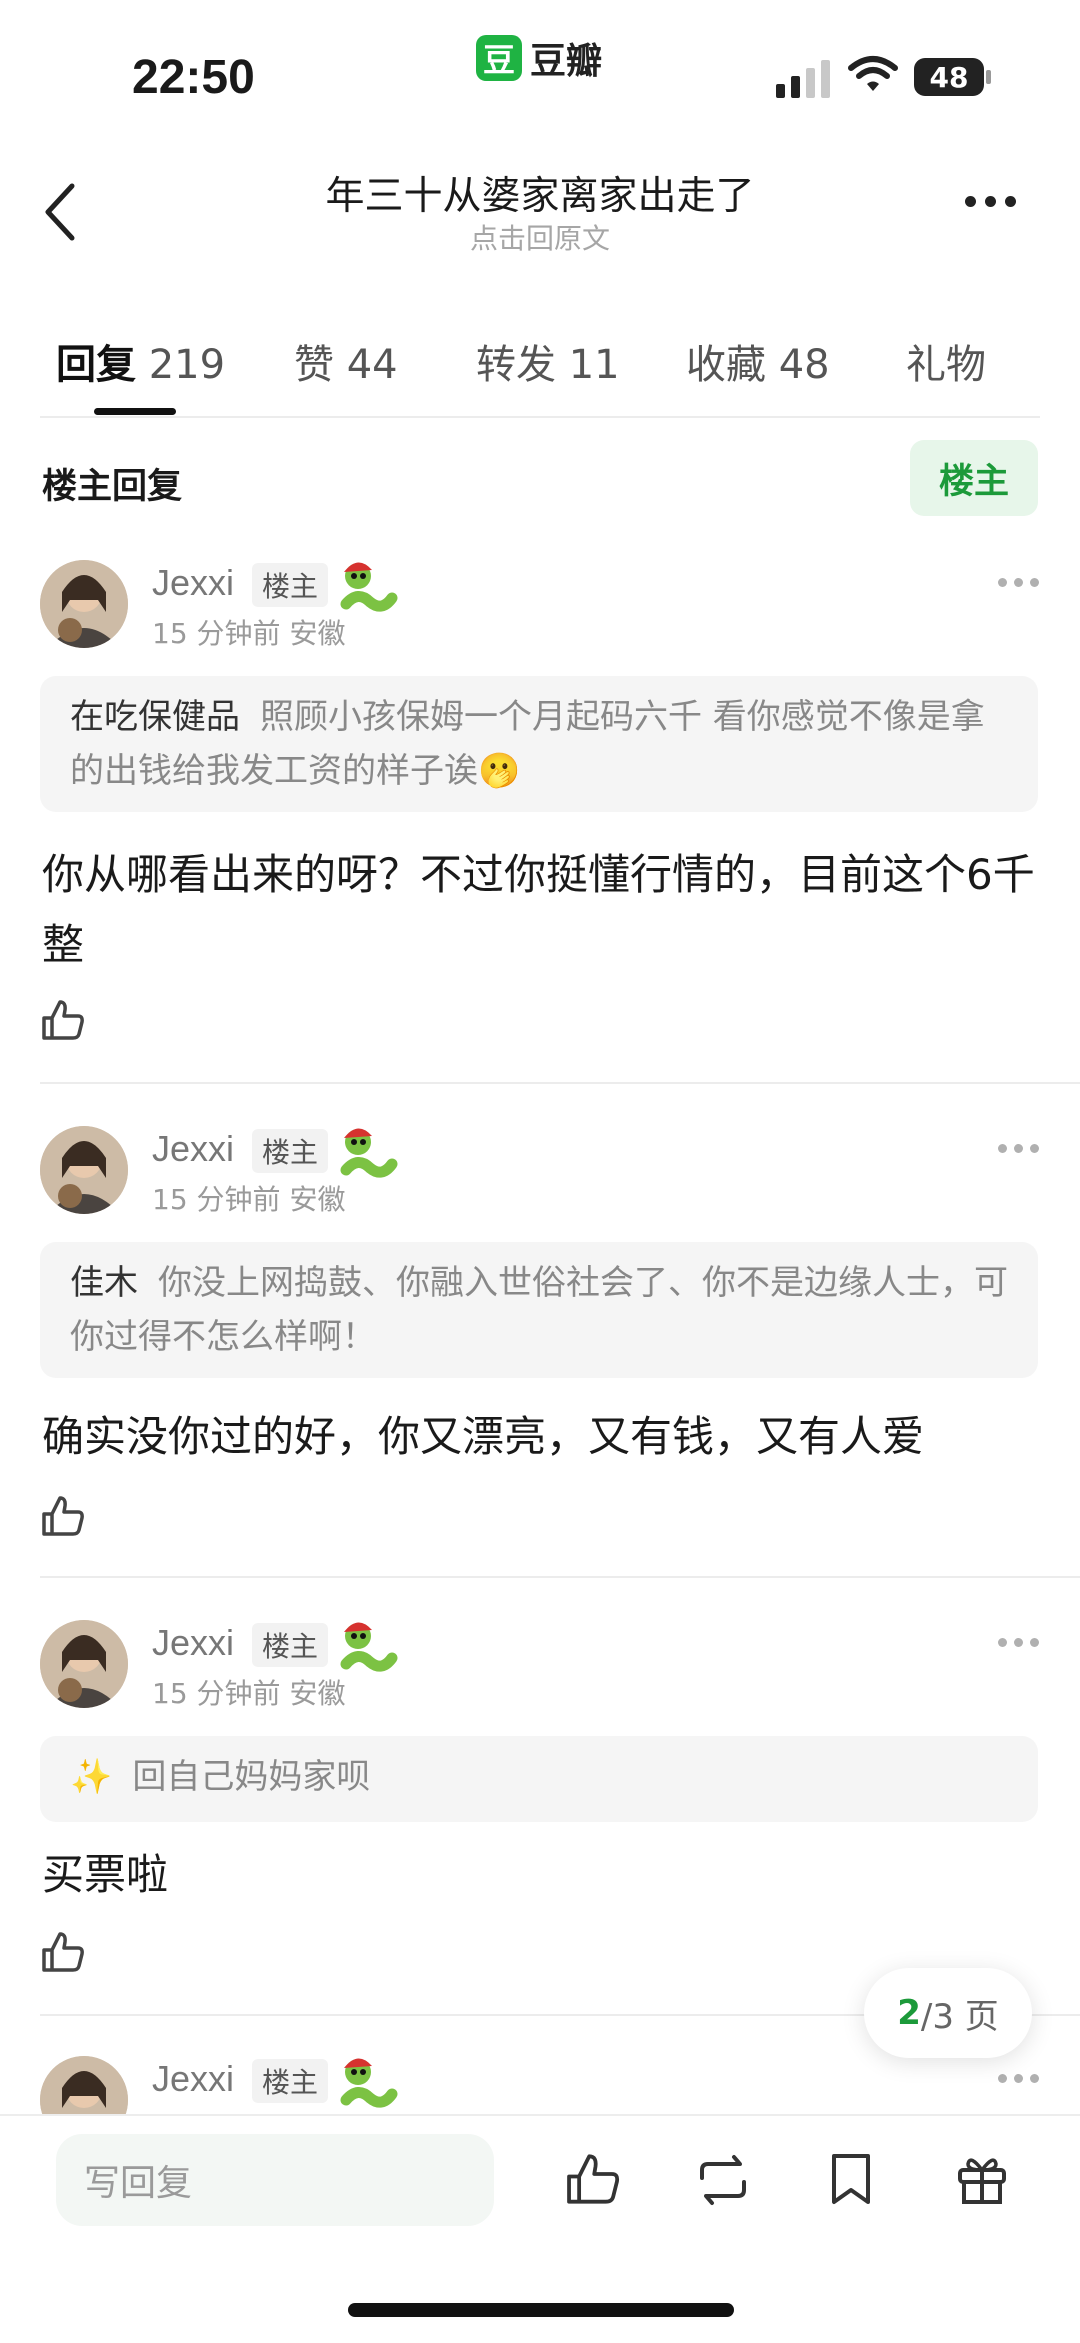  What do you see at coordinates (193, 77) in the screenshot?
I see `status-time: 22:50` at bounding box center [193, 77].